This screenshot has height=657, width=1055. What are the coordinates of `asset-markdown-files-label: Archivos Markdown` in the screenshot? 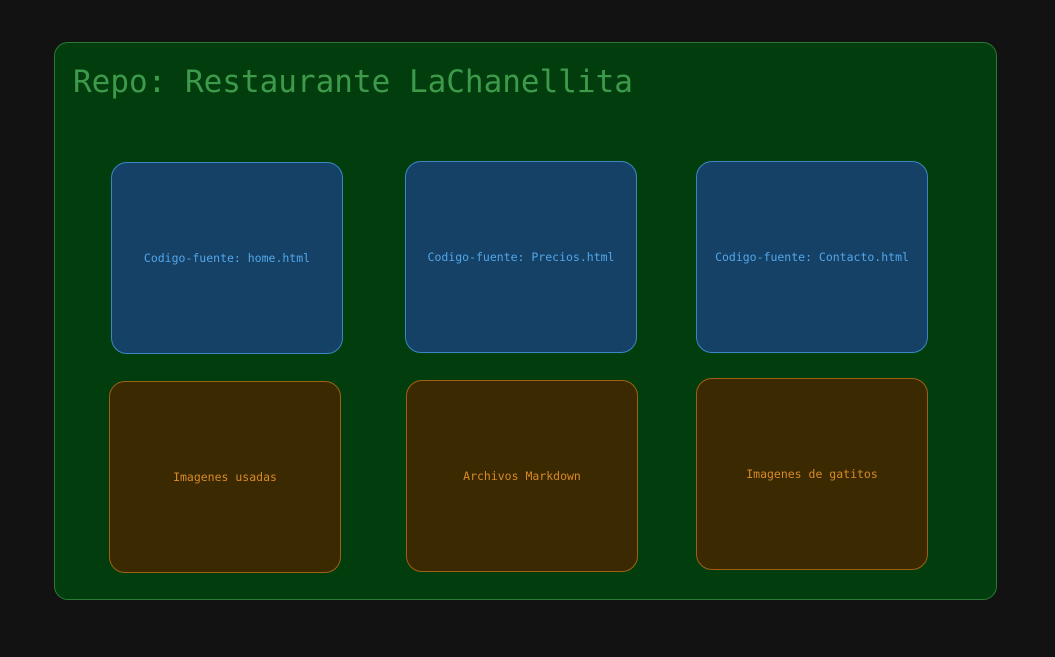 It's located at (522, 476).